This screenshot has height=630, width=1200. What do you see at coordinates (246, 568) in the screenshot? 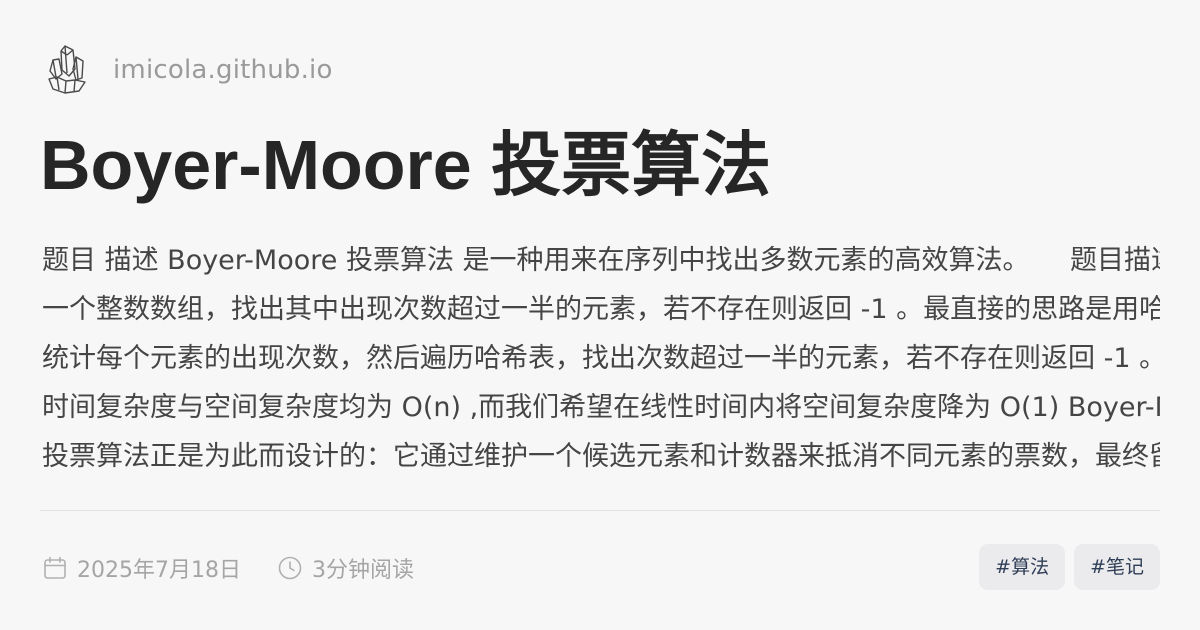
I see `post-meta: 2025年7月18日 3分钟阅读` at bounding box center [246, 568].